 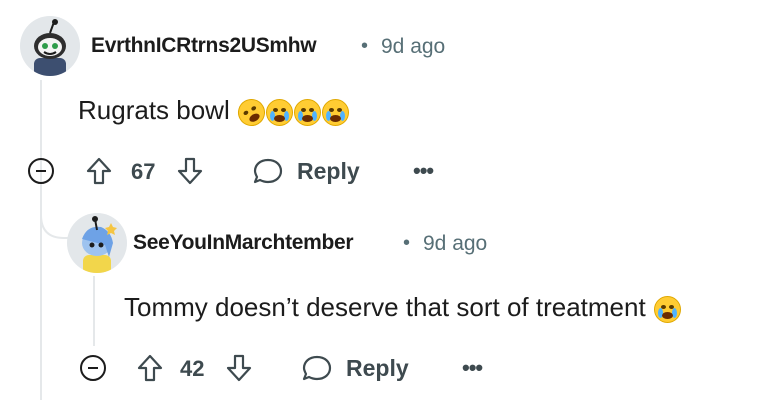 What do you see at coordinates (192, 368) in the screenshot?
I see `vote-count: 42` at bounding box center [192, 368].